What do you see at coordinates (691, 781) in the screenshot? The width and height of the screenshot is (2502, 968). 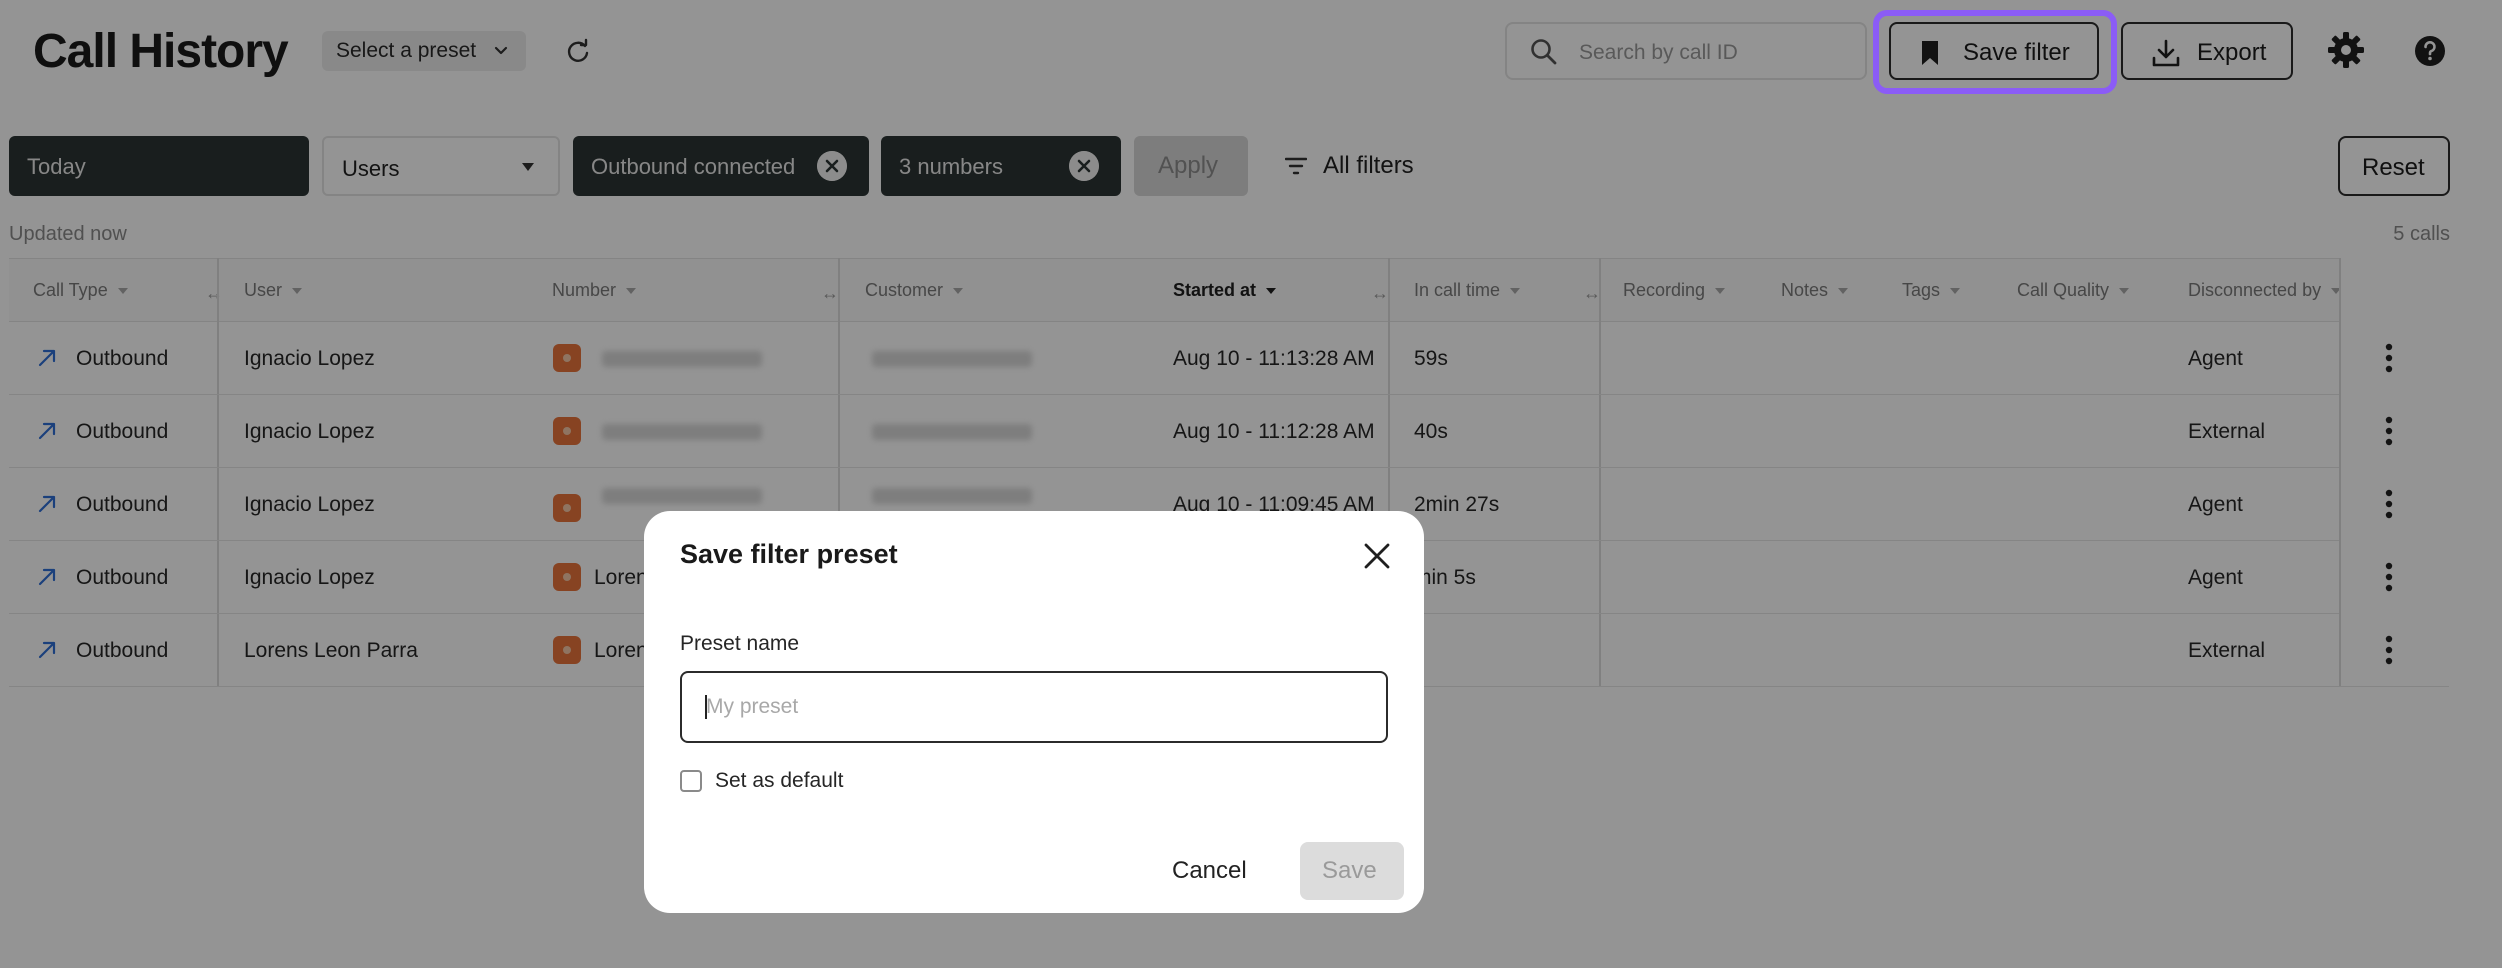 I see `set-default-checkbox` at bounding box center [691, 781].